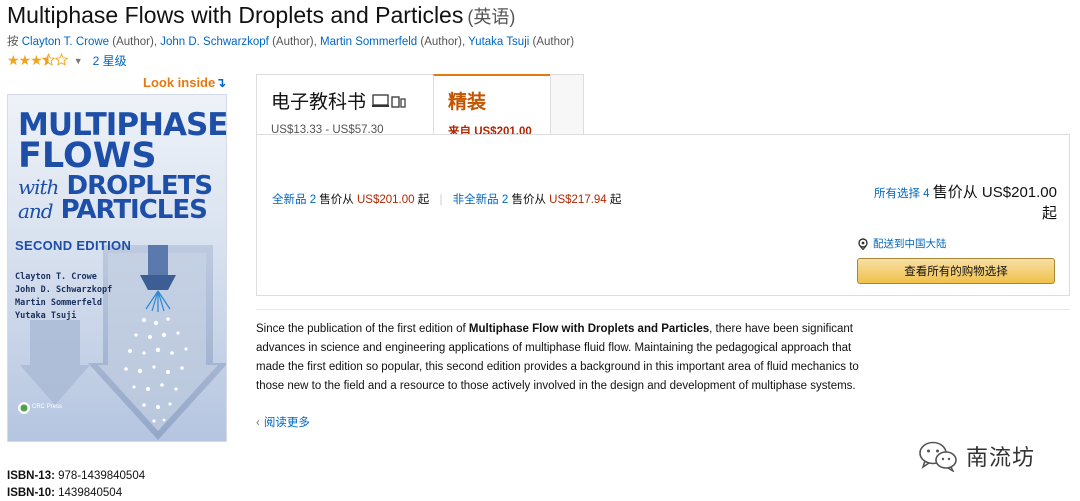 The image size is (1080, 501). I want to click on tab-ebook-label: 电子教科书, so click(319, 102).